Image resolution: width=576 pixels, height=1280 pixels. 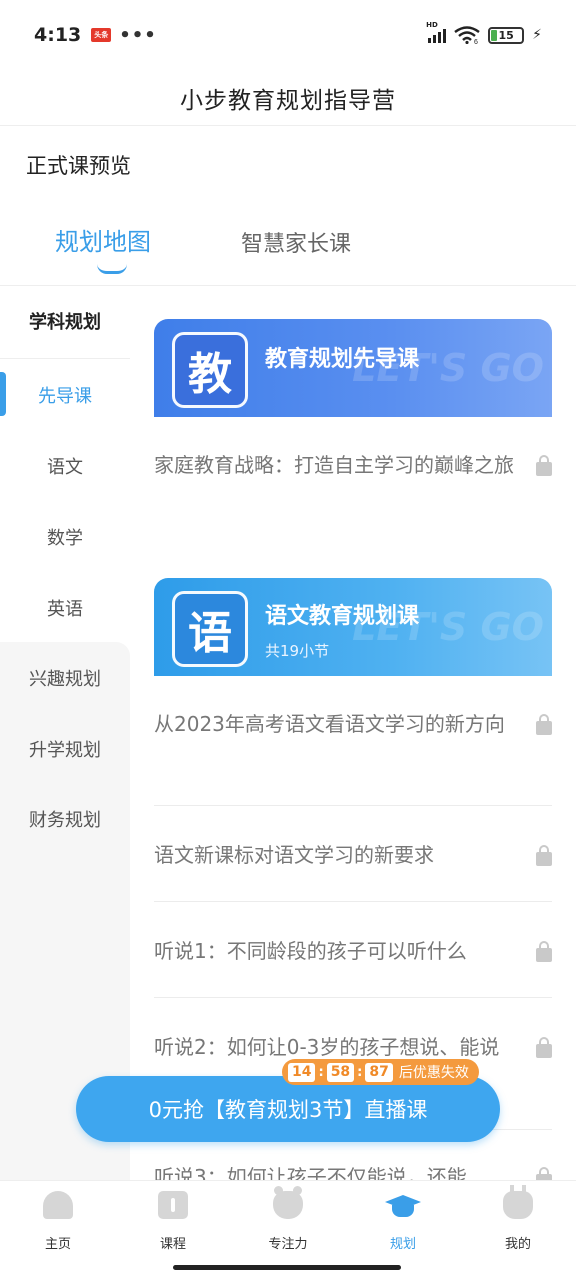 I want to click on home-indicator, so click(x=287, y=1267).